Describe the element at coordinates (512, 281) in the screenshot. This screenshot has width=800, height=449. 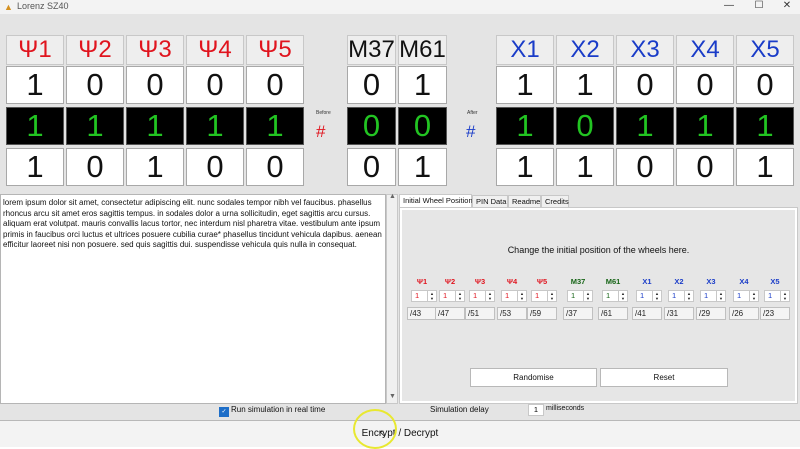
I see `wheel-label: Ψ4` at that location.